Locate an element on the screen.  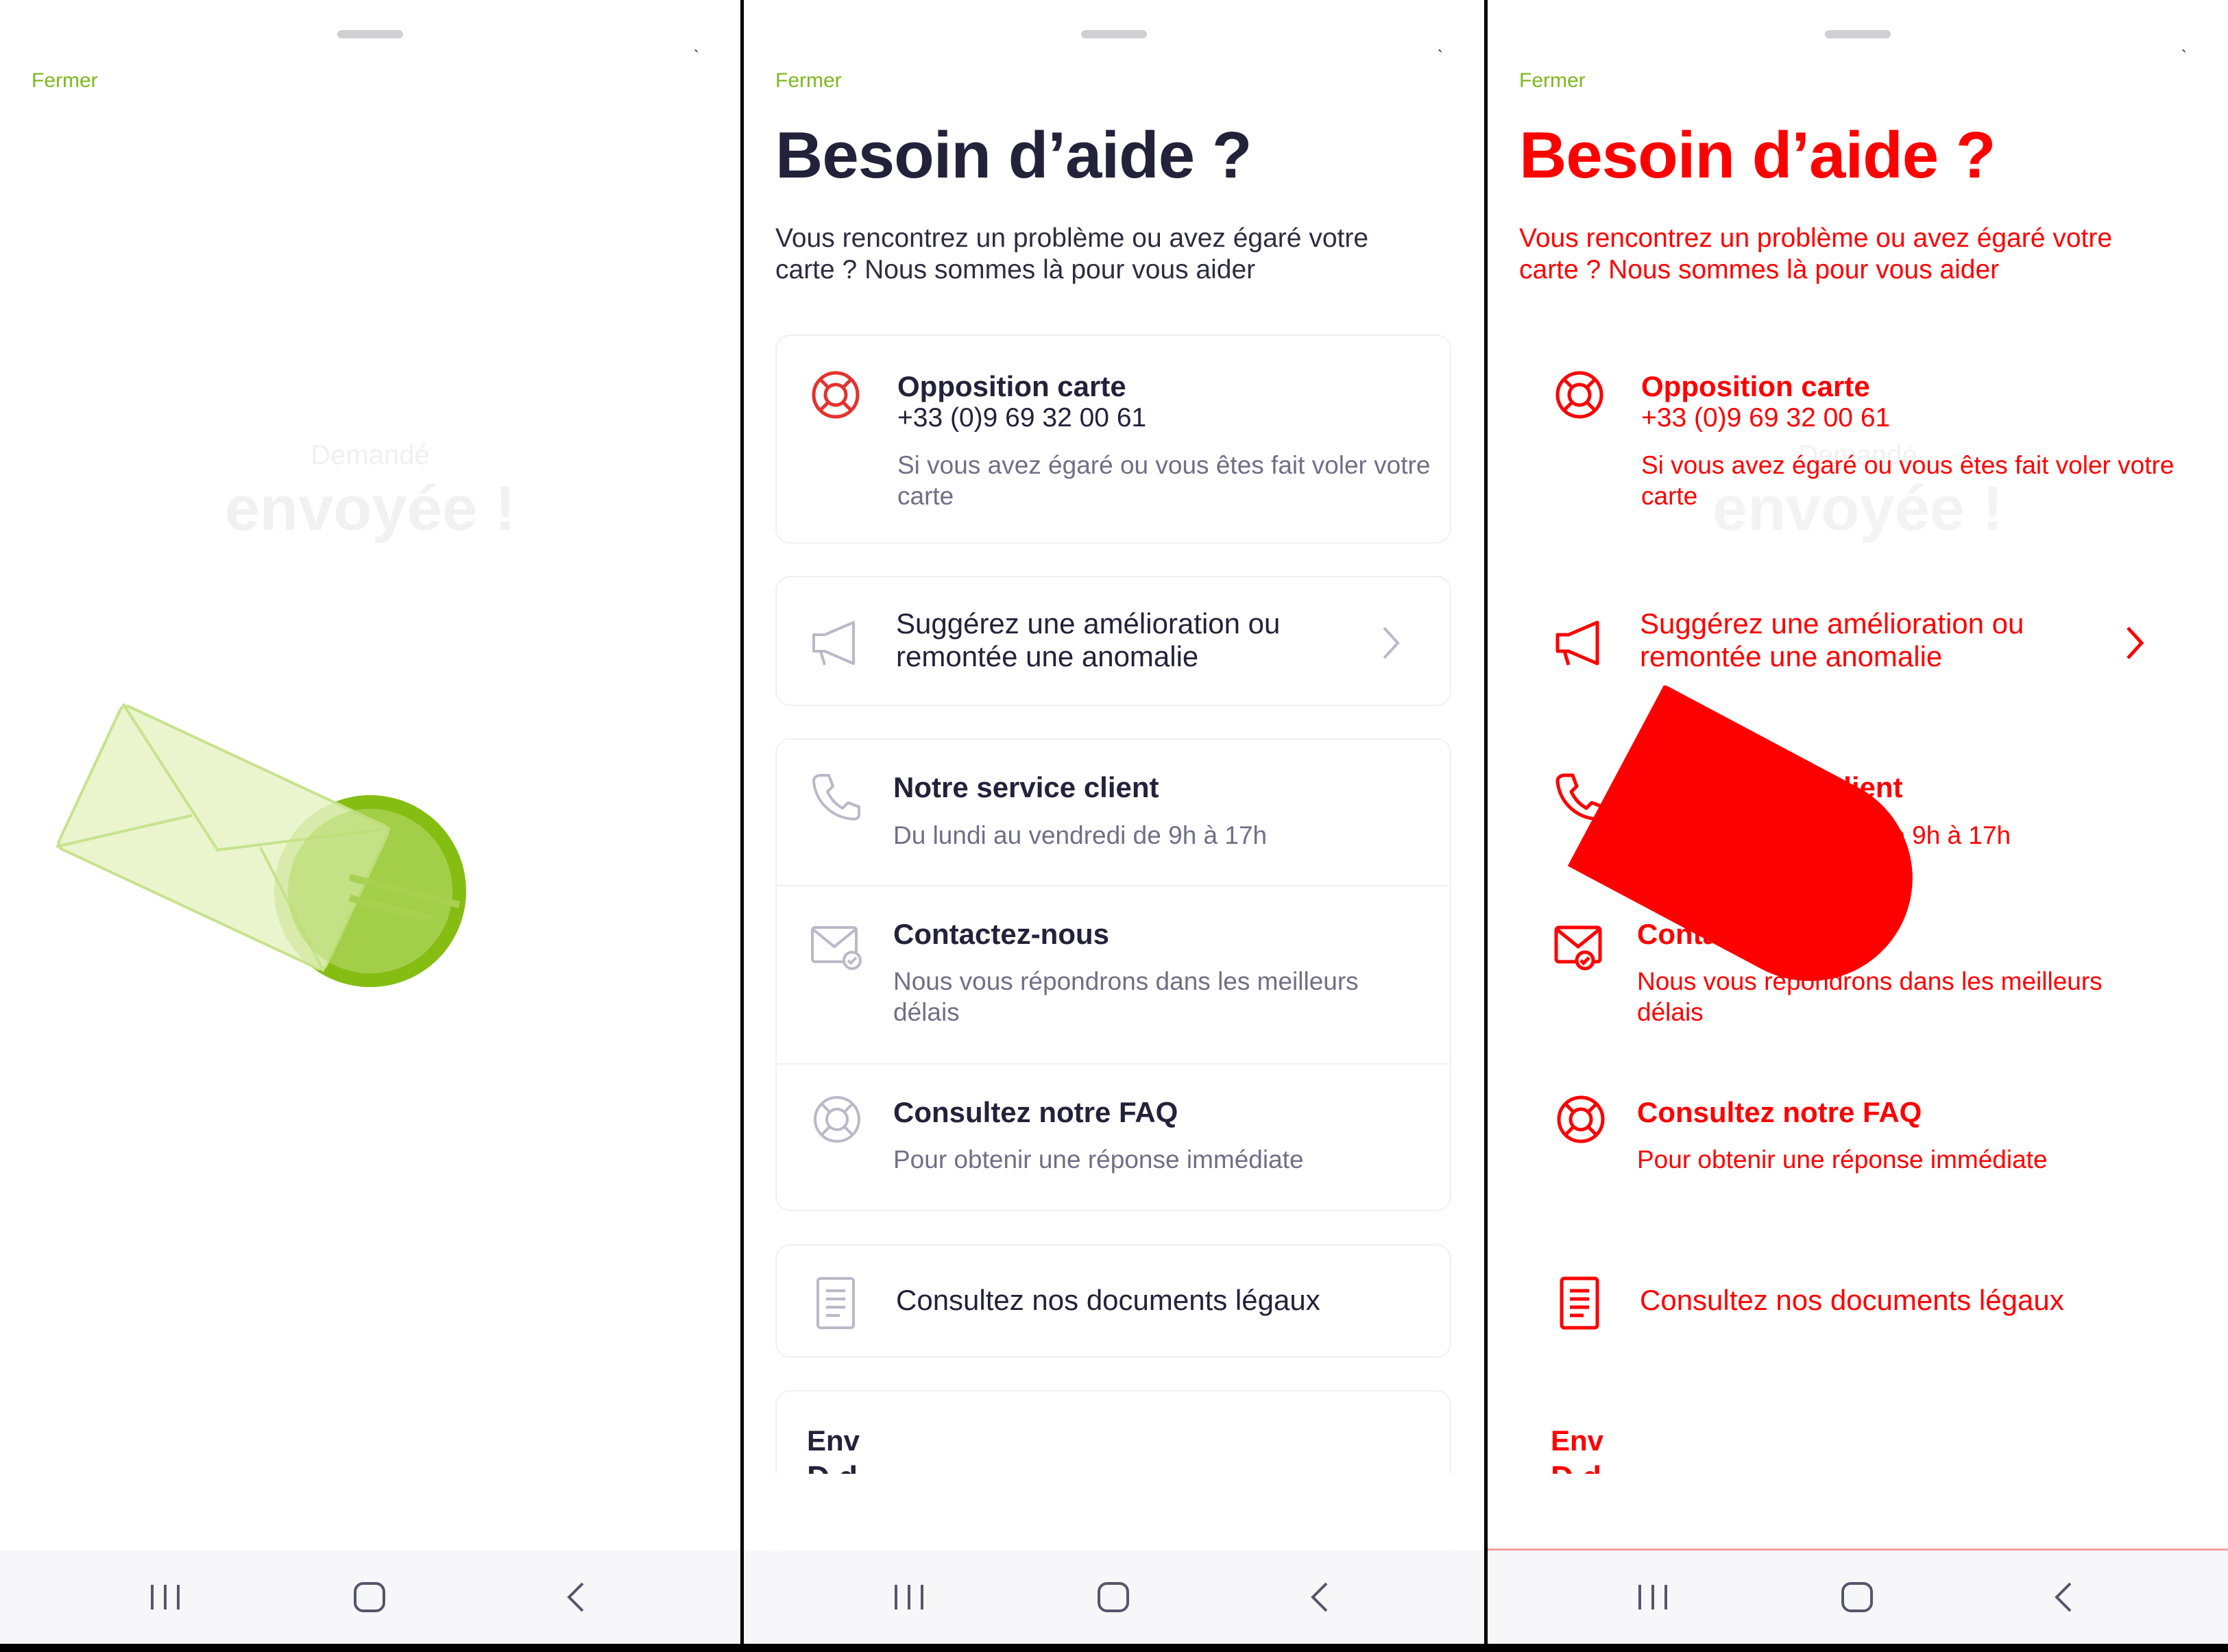
mail-check-icon is located at coordinates (836, 948).